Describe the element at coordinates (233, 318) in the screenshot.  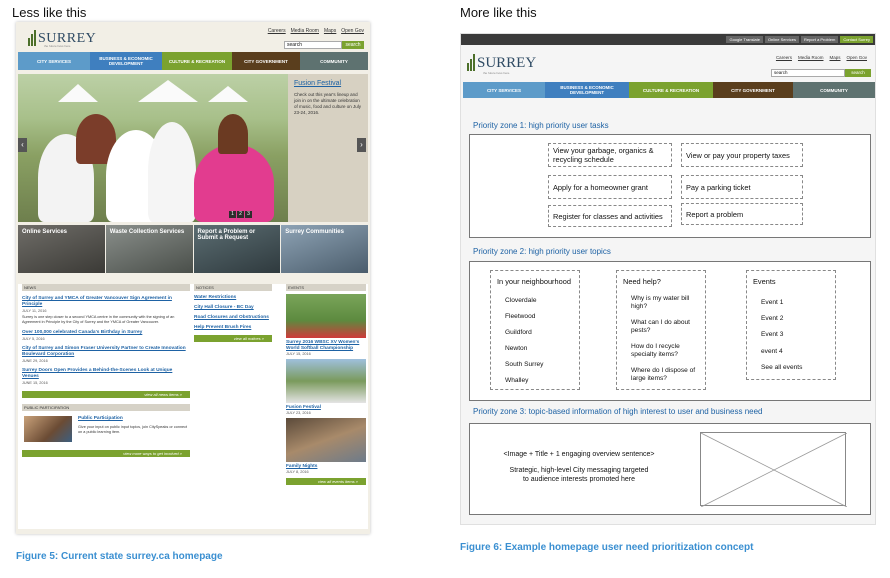
I see `notice-link: Road Closures and Obstructions` at that location.